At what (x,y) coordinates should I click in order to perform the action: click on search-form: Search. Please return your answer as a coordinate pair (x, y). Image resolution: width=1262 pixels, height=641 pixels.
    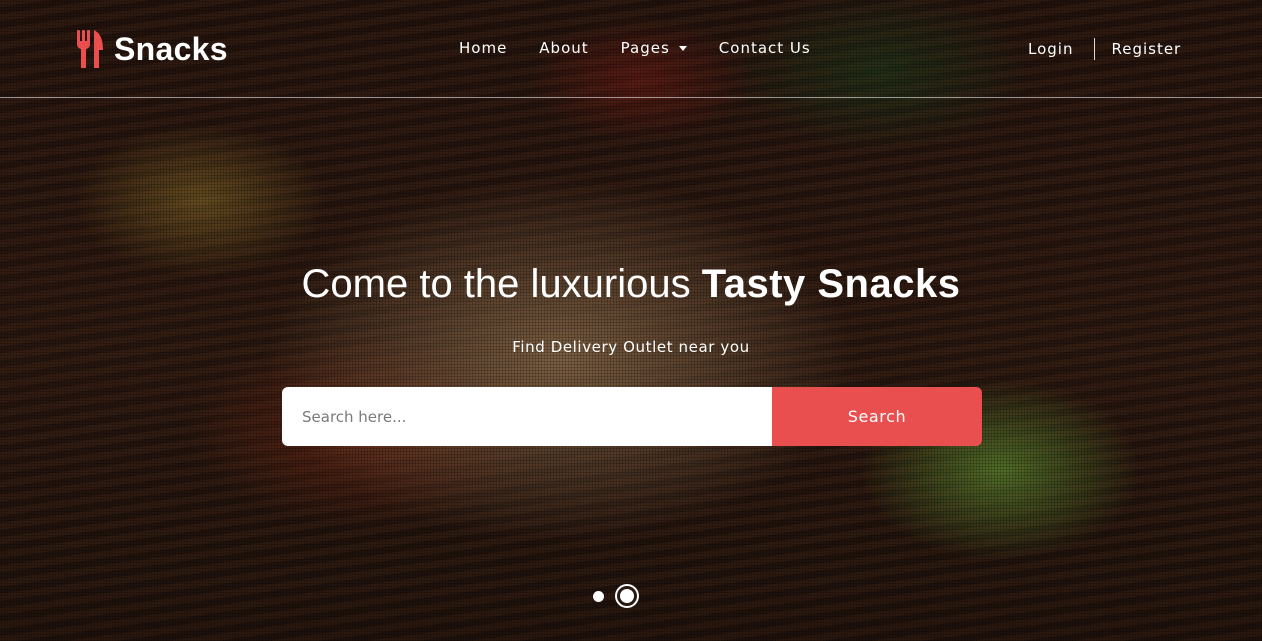
    Looking at the image, I should click on (632, 416).